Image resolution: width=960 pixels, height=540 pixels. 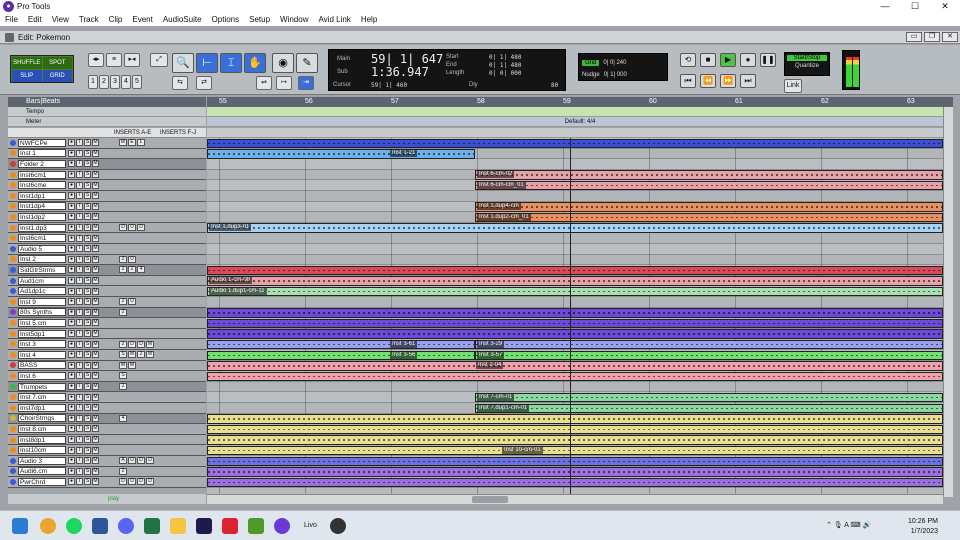 I want to click on nudge-label: Nudge, so click(x=591, y=75).